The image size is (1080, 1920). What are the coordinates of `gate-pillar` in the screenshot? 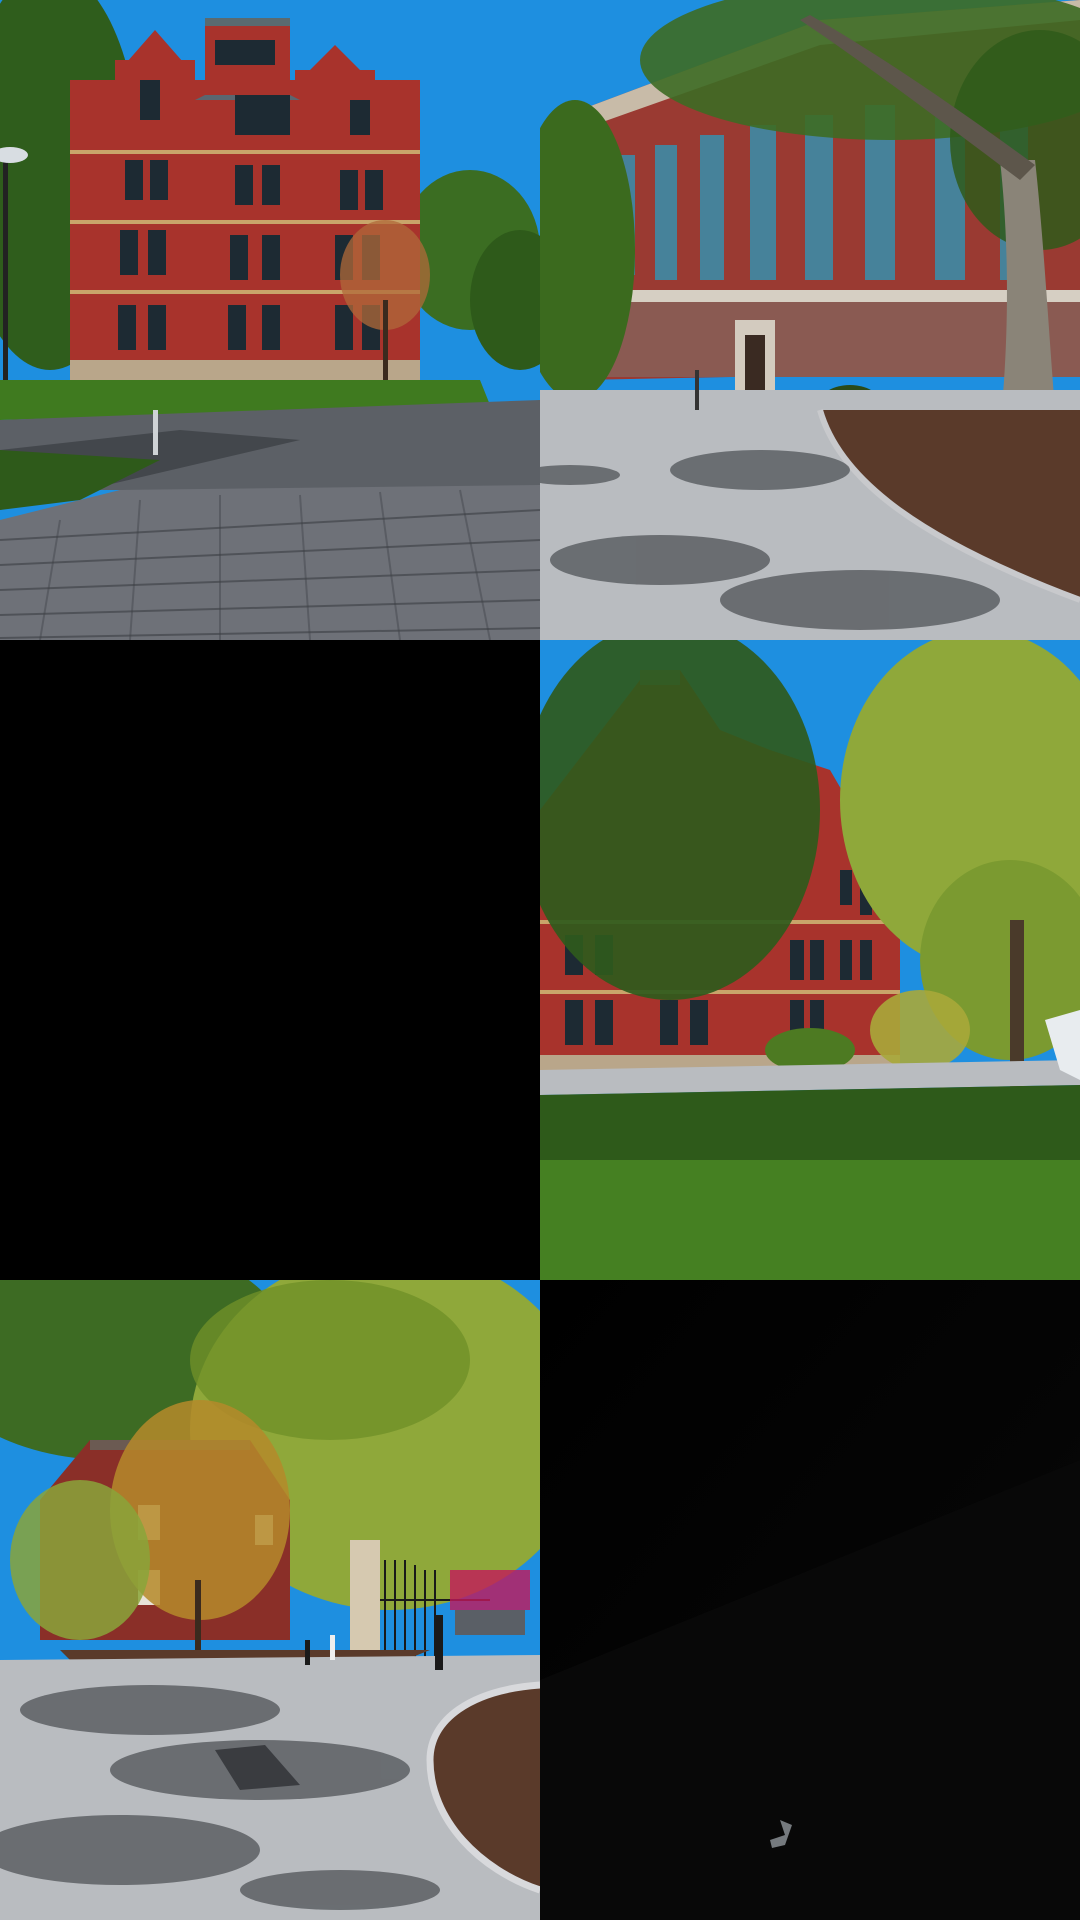 It's located at (365, 1595).